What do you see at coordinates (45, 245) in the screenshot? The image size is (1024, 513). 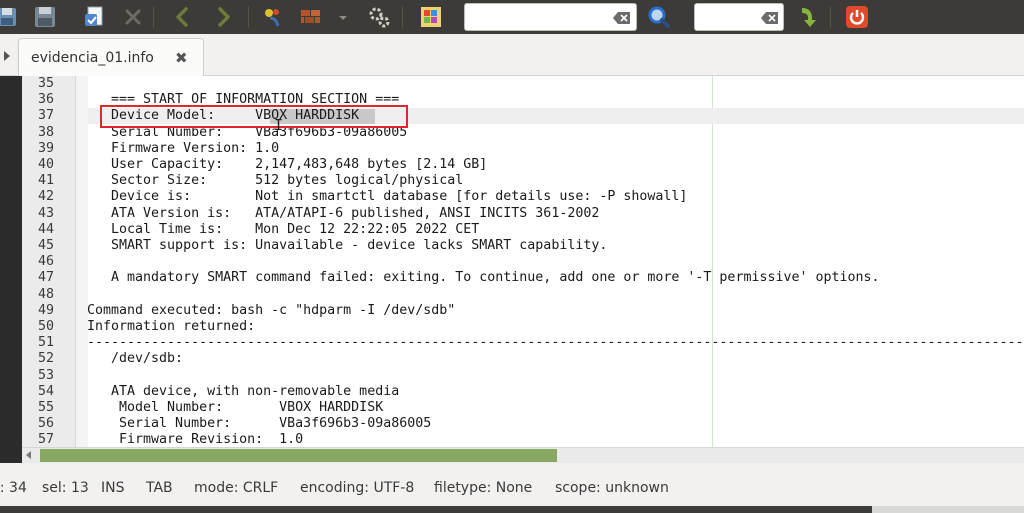 I see `line-number: 45` at bounding box center [45, 245].